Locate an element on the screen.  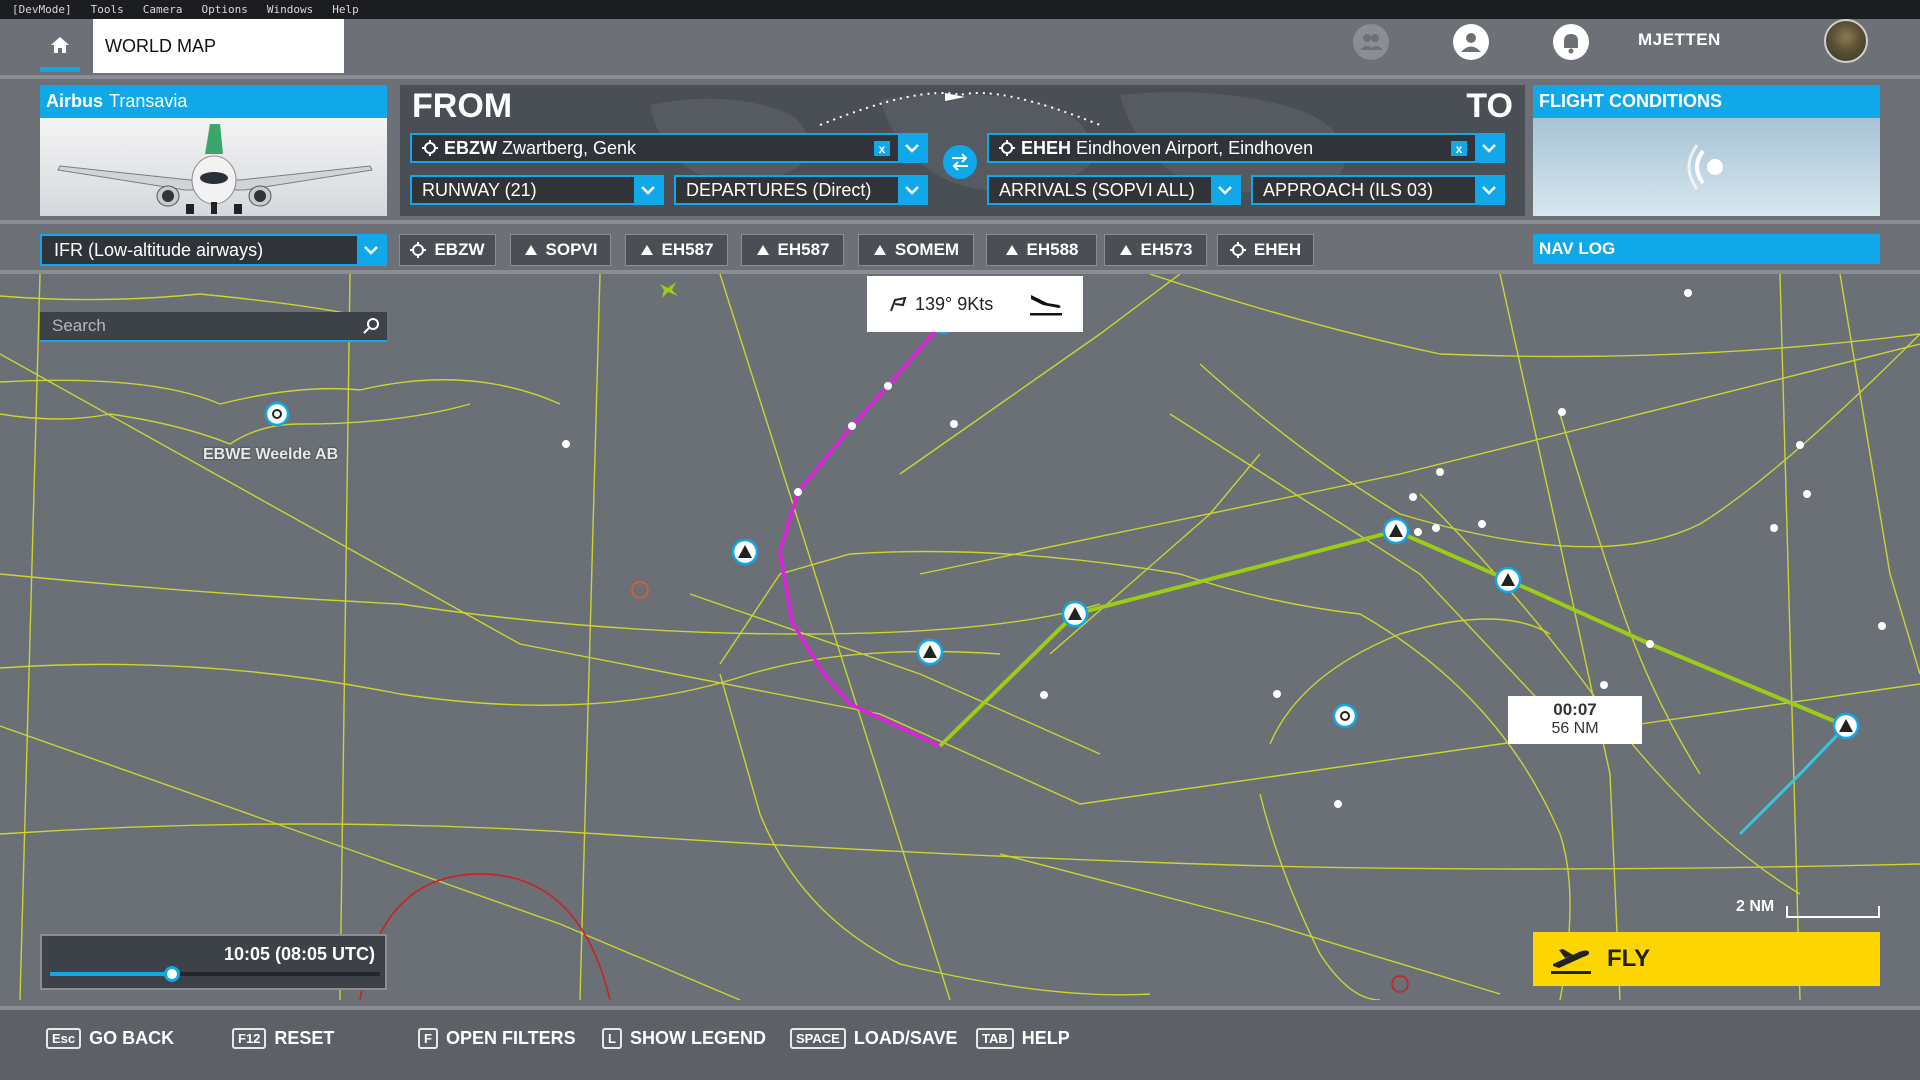
friends-button is located at coordinates (1371, 42).